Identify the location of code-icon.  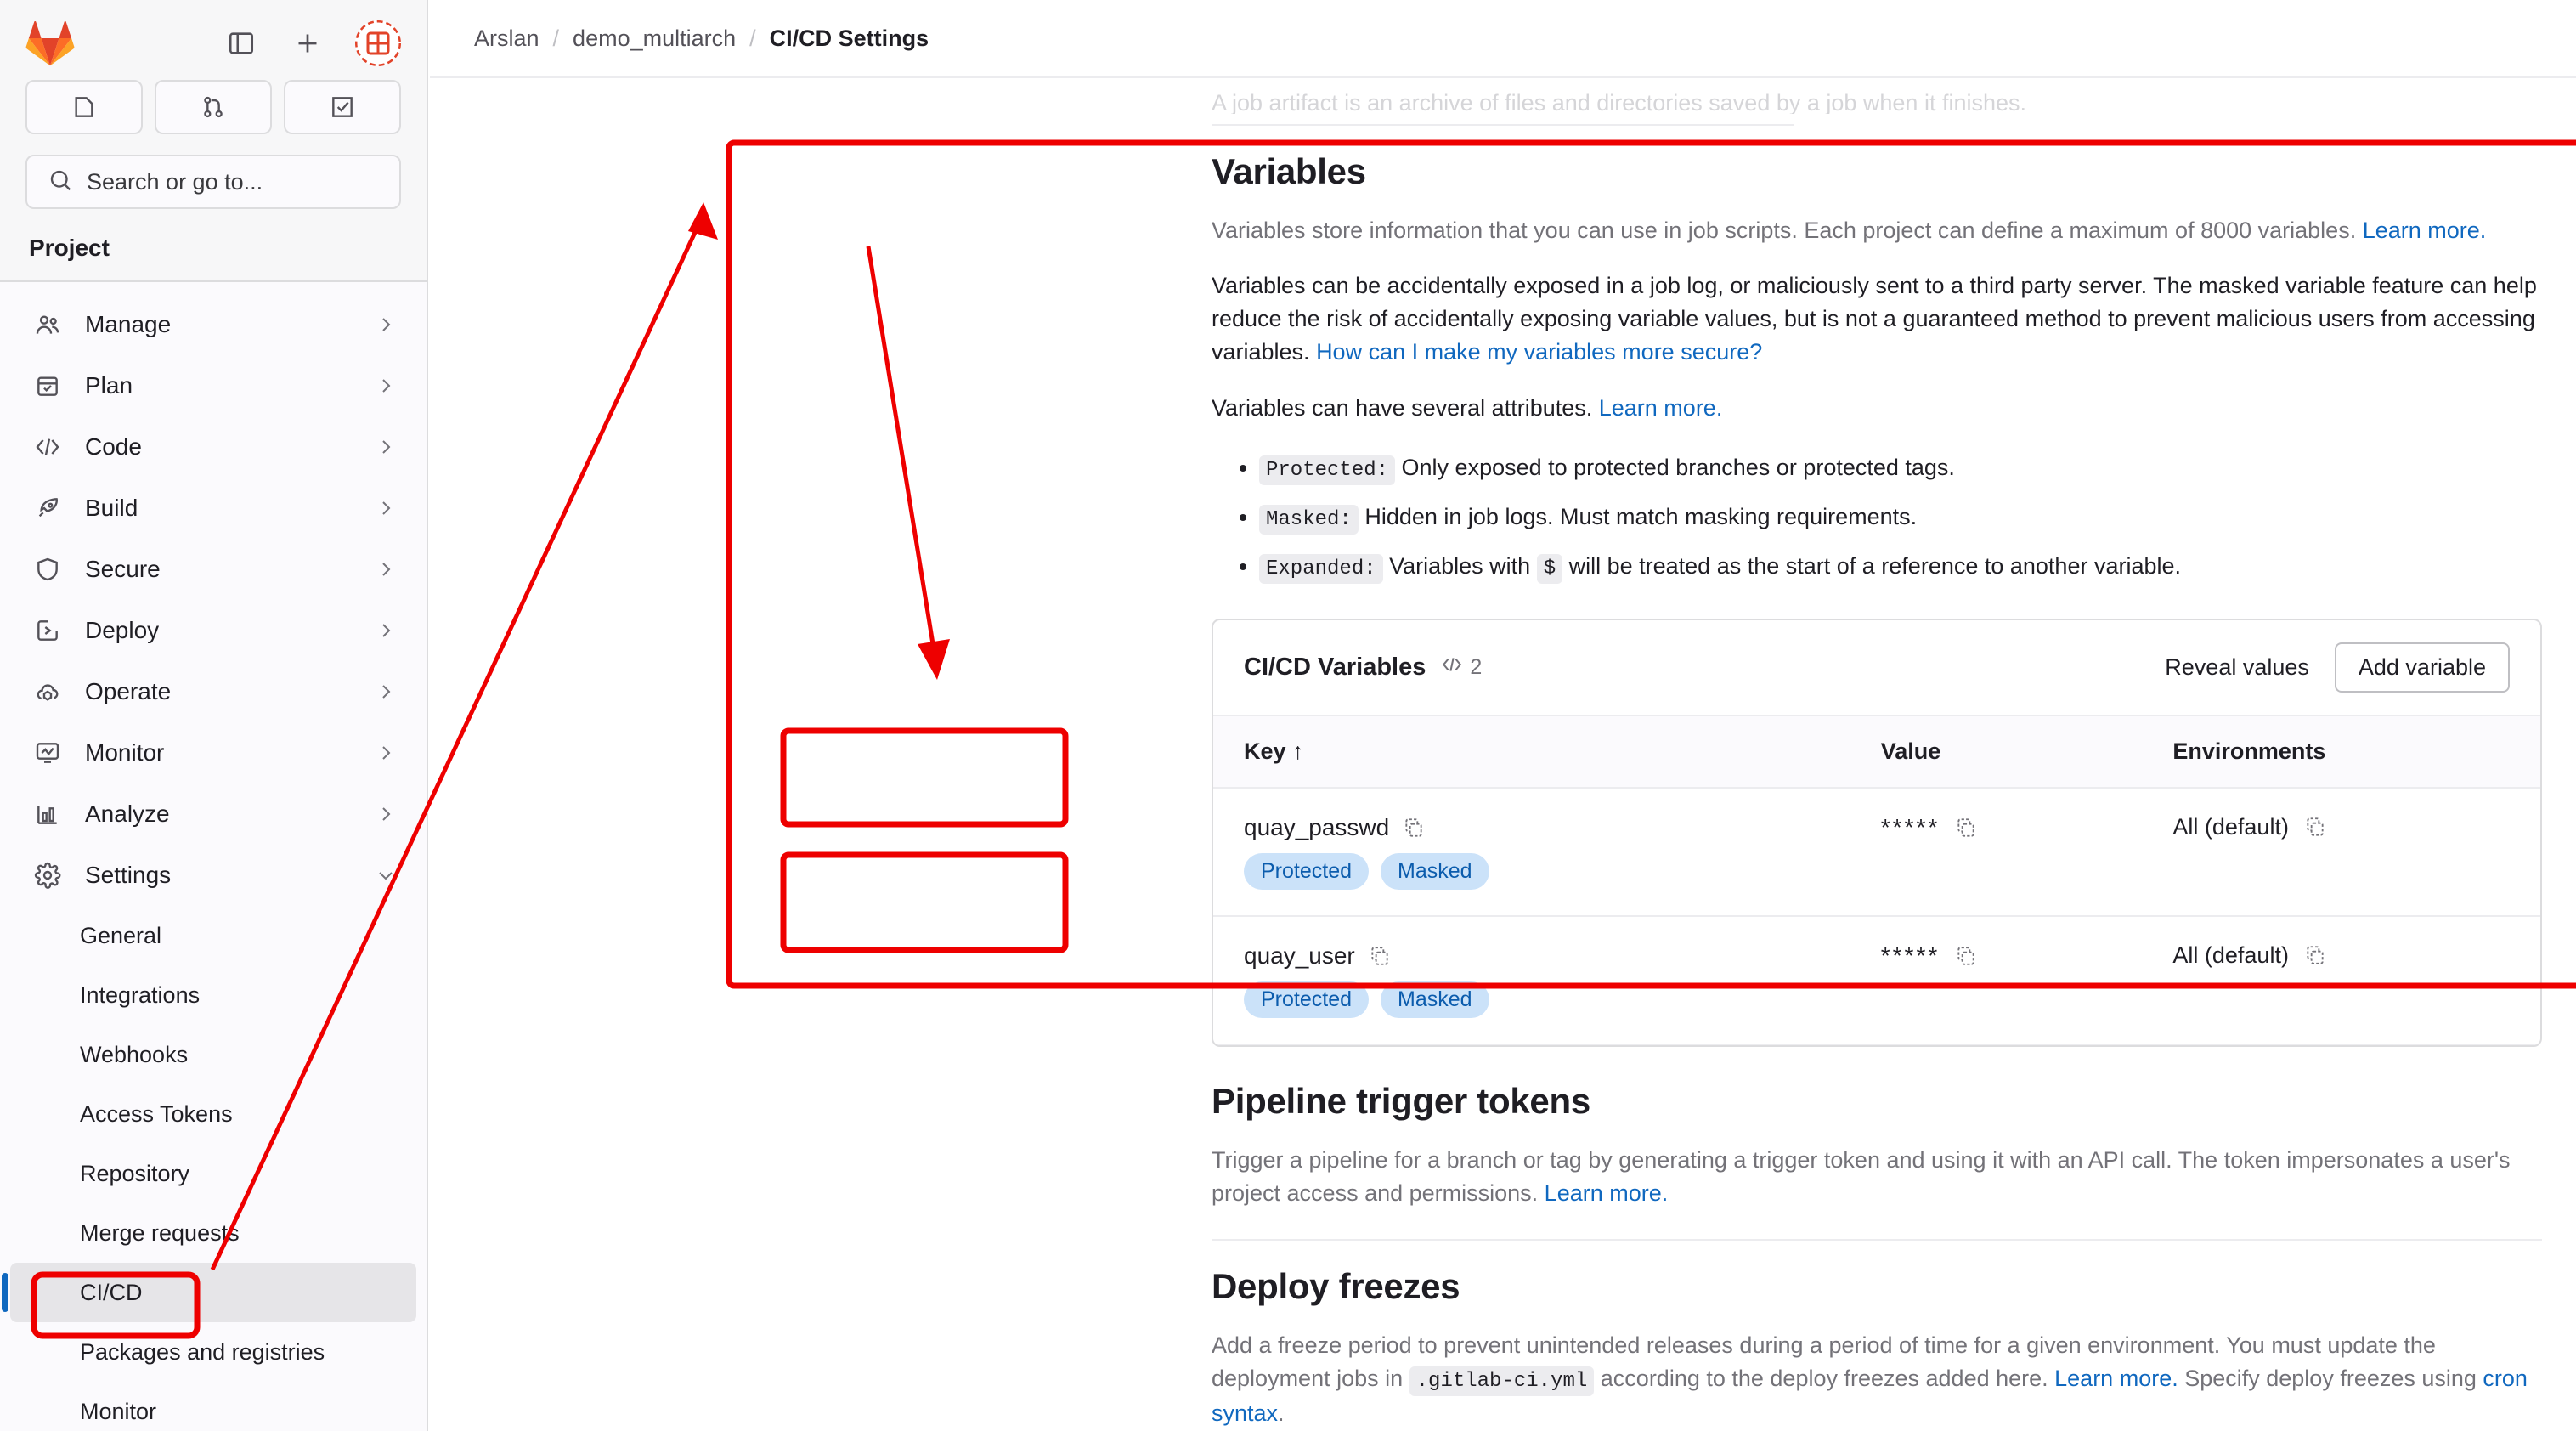
(47, 447).